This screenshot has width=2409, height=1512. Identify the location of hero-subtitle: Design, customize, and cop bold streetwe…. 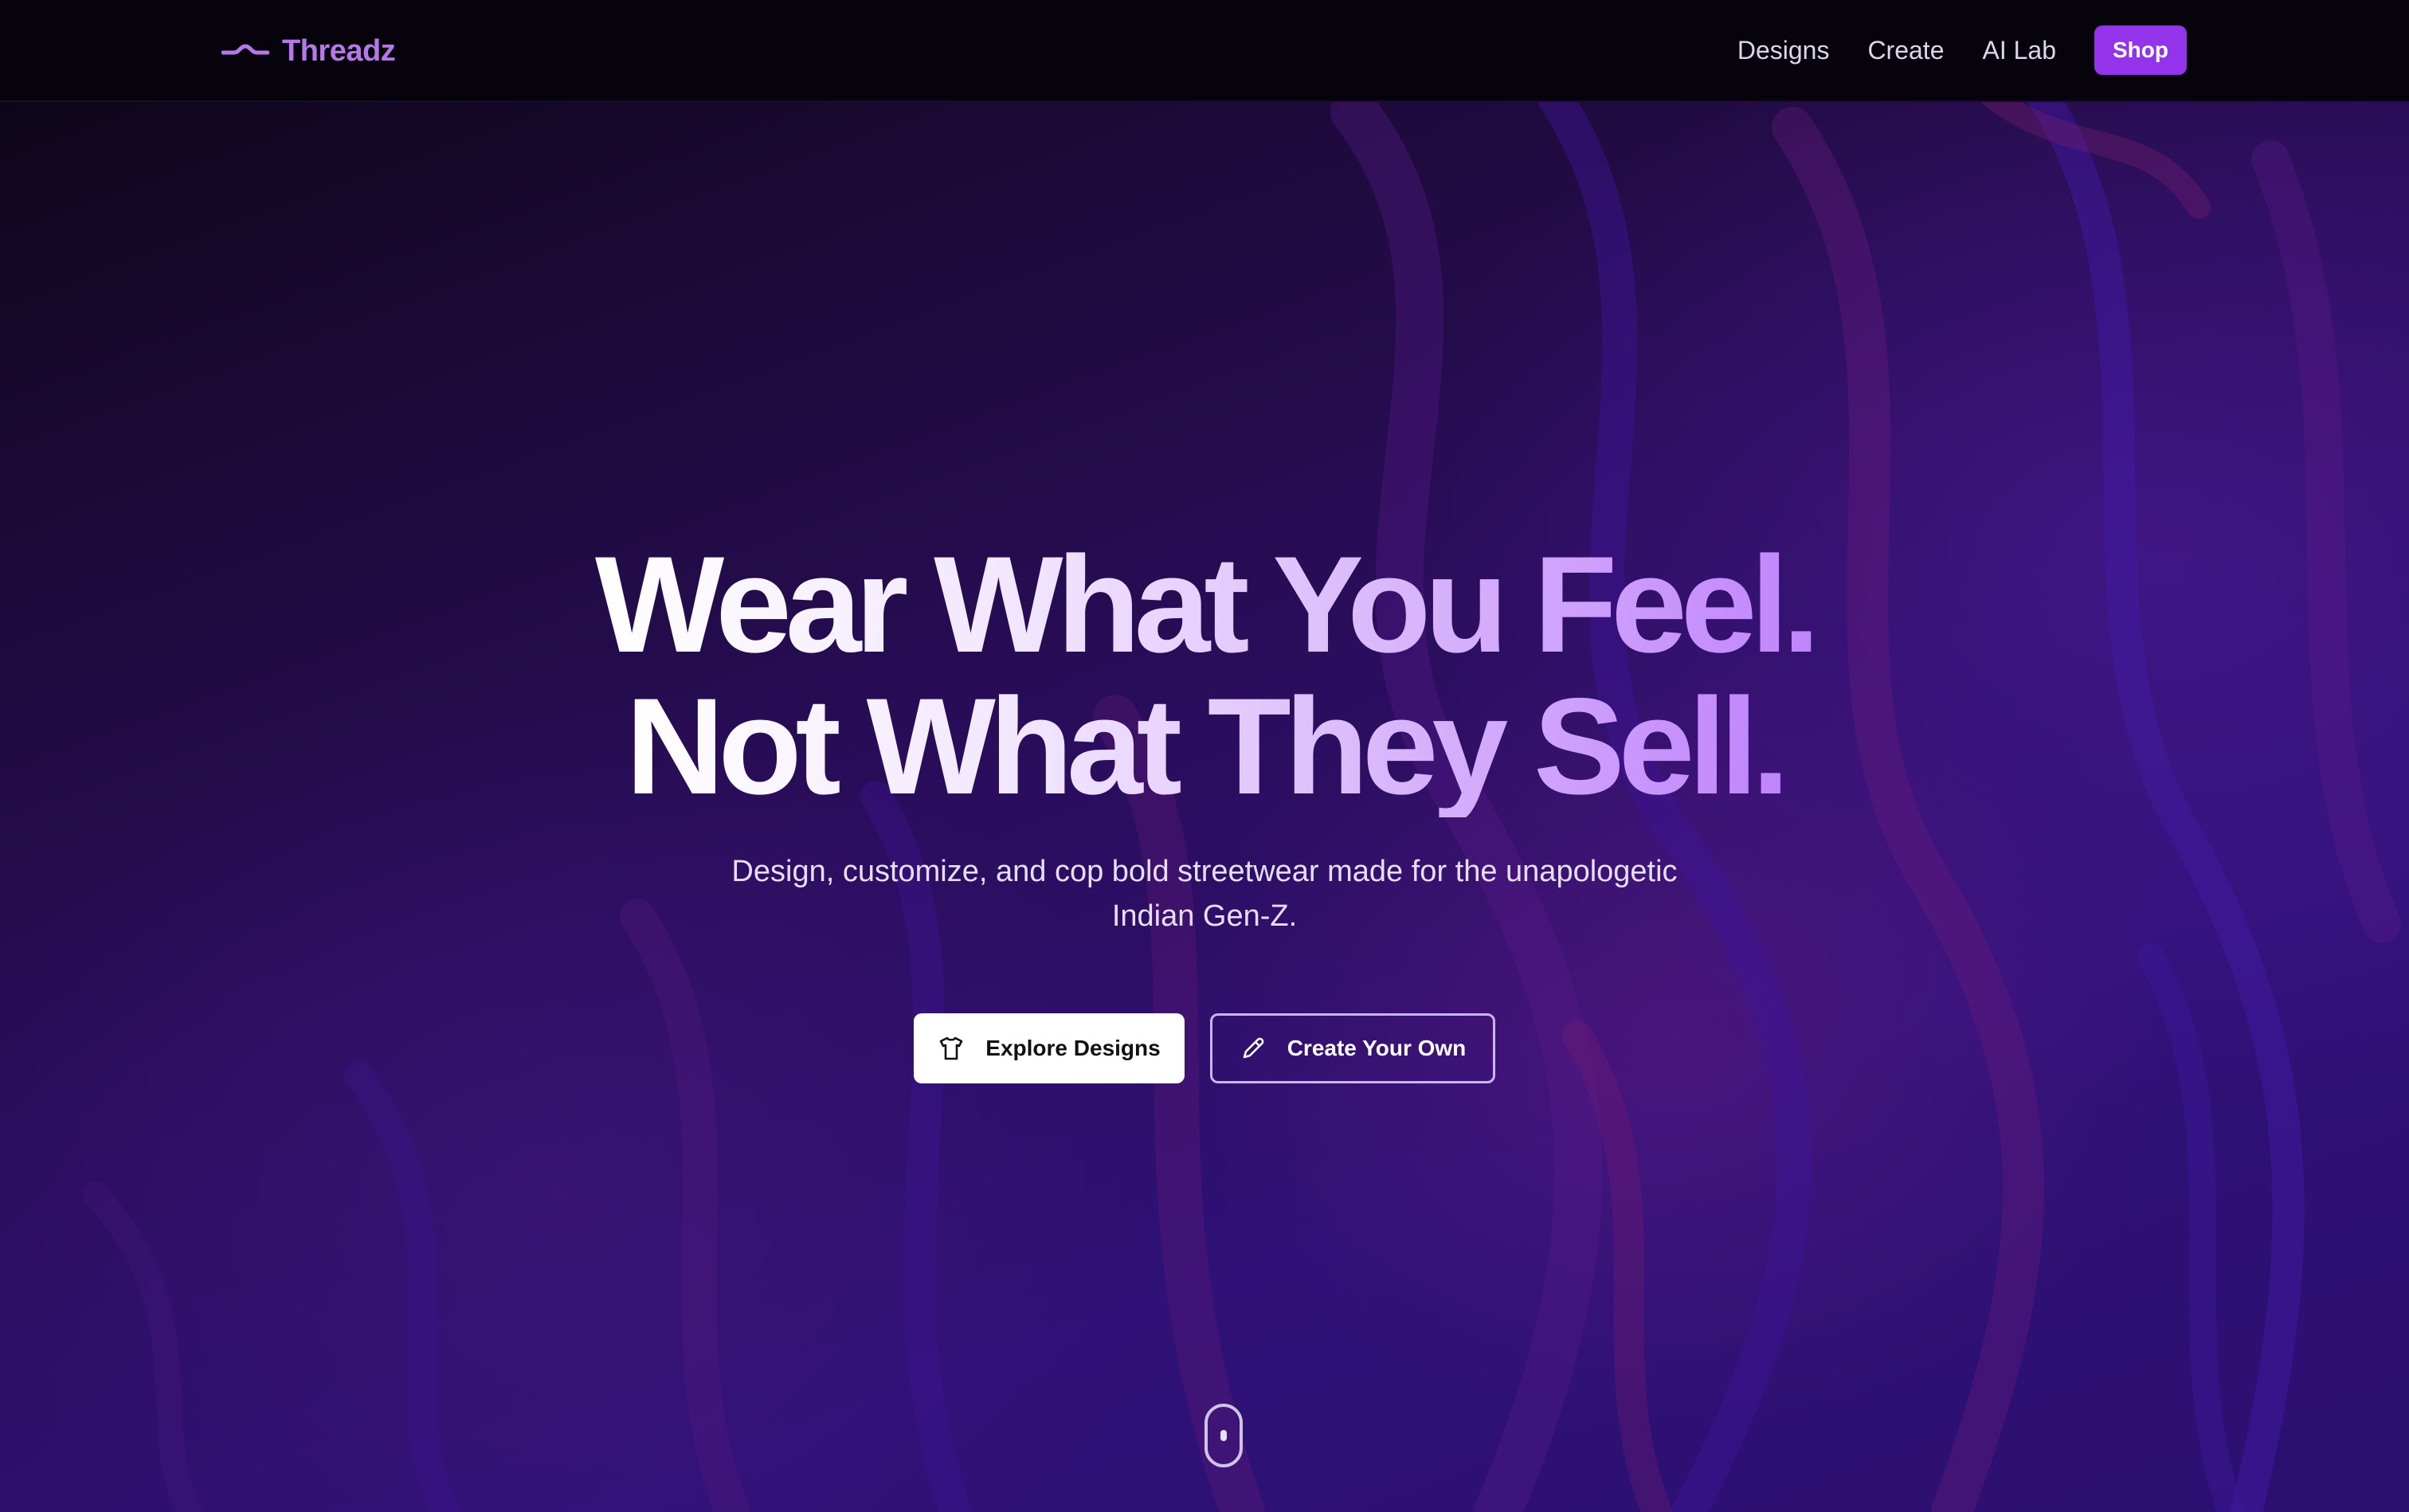
(1204, 894).